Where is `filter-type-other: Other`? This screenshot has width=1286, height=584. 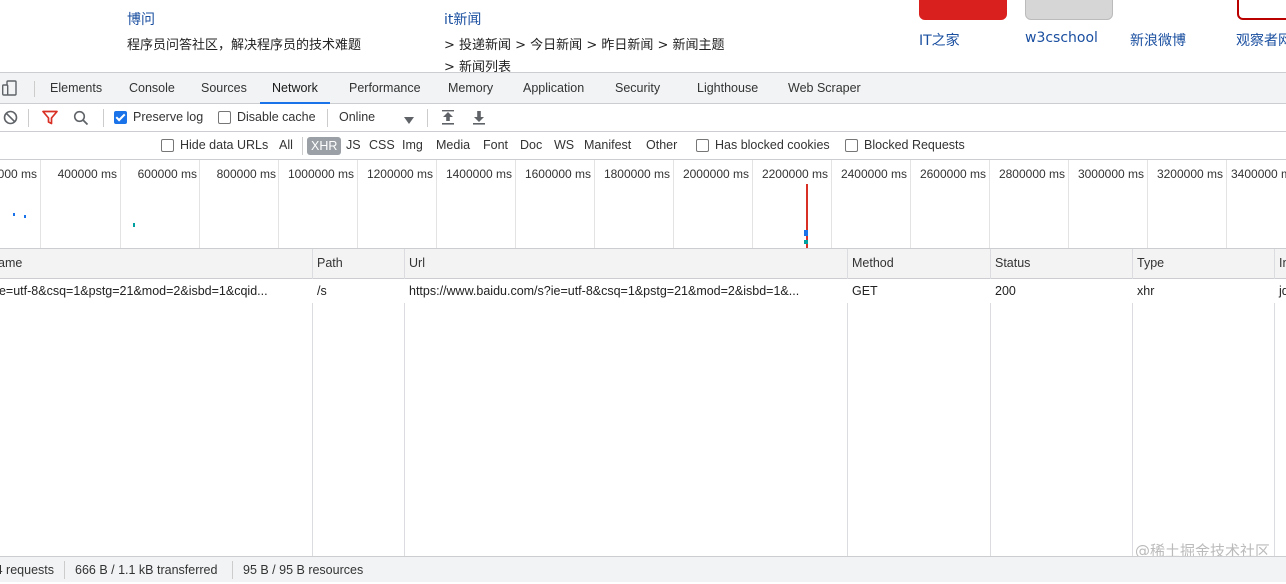 filter-type-other: Other is located at coordinates (661, 145).